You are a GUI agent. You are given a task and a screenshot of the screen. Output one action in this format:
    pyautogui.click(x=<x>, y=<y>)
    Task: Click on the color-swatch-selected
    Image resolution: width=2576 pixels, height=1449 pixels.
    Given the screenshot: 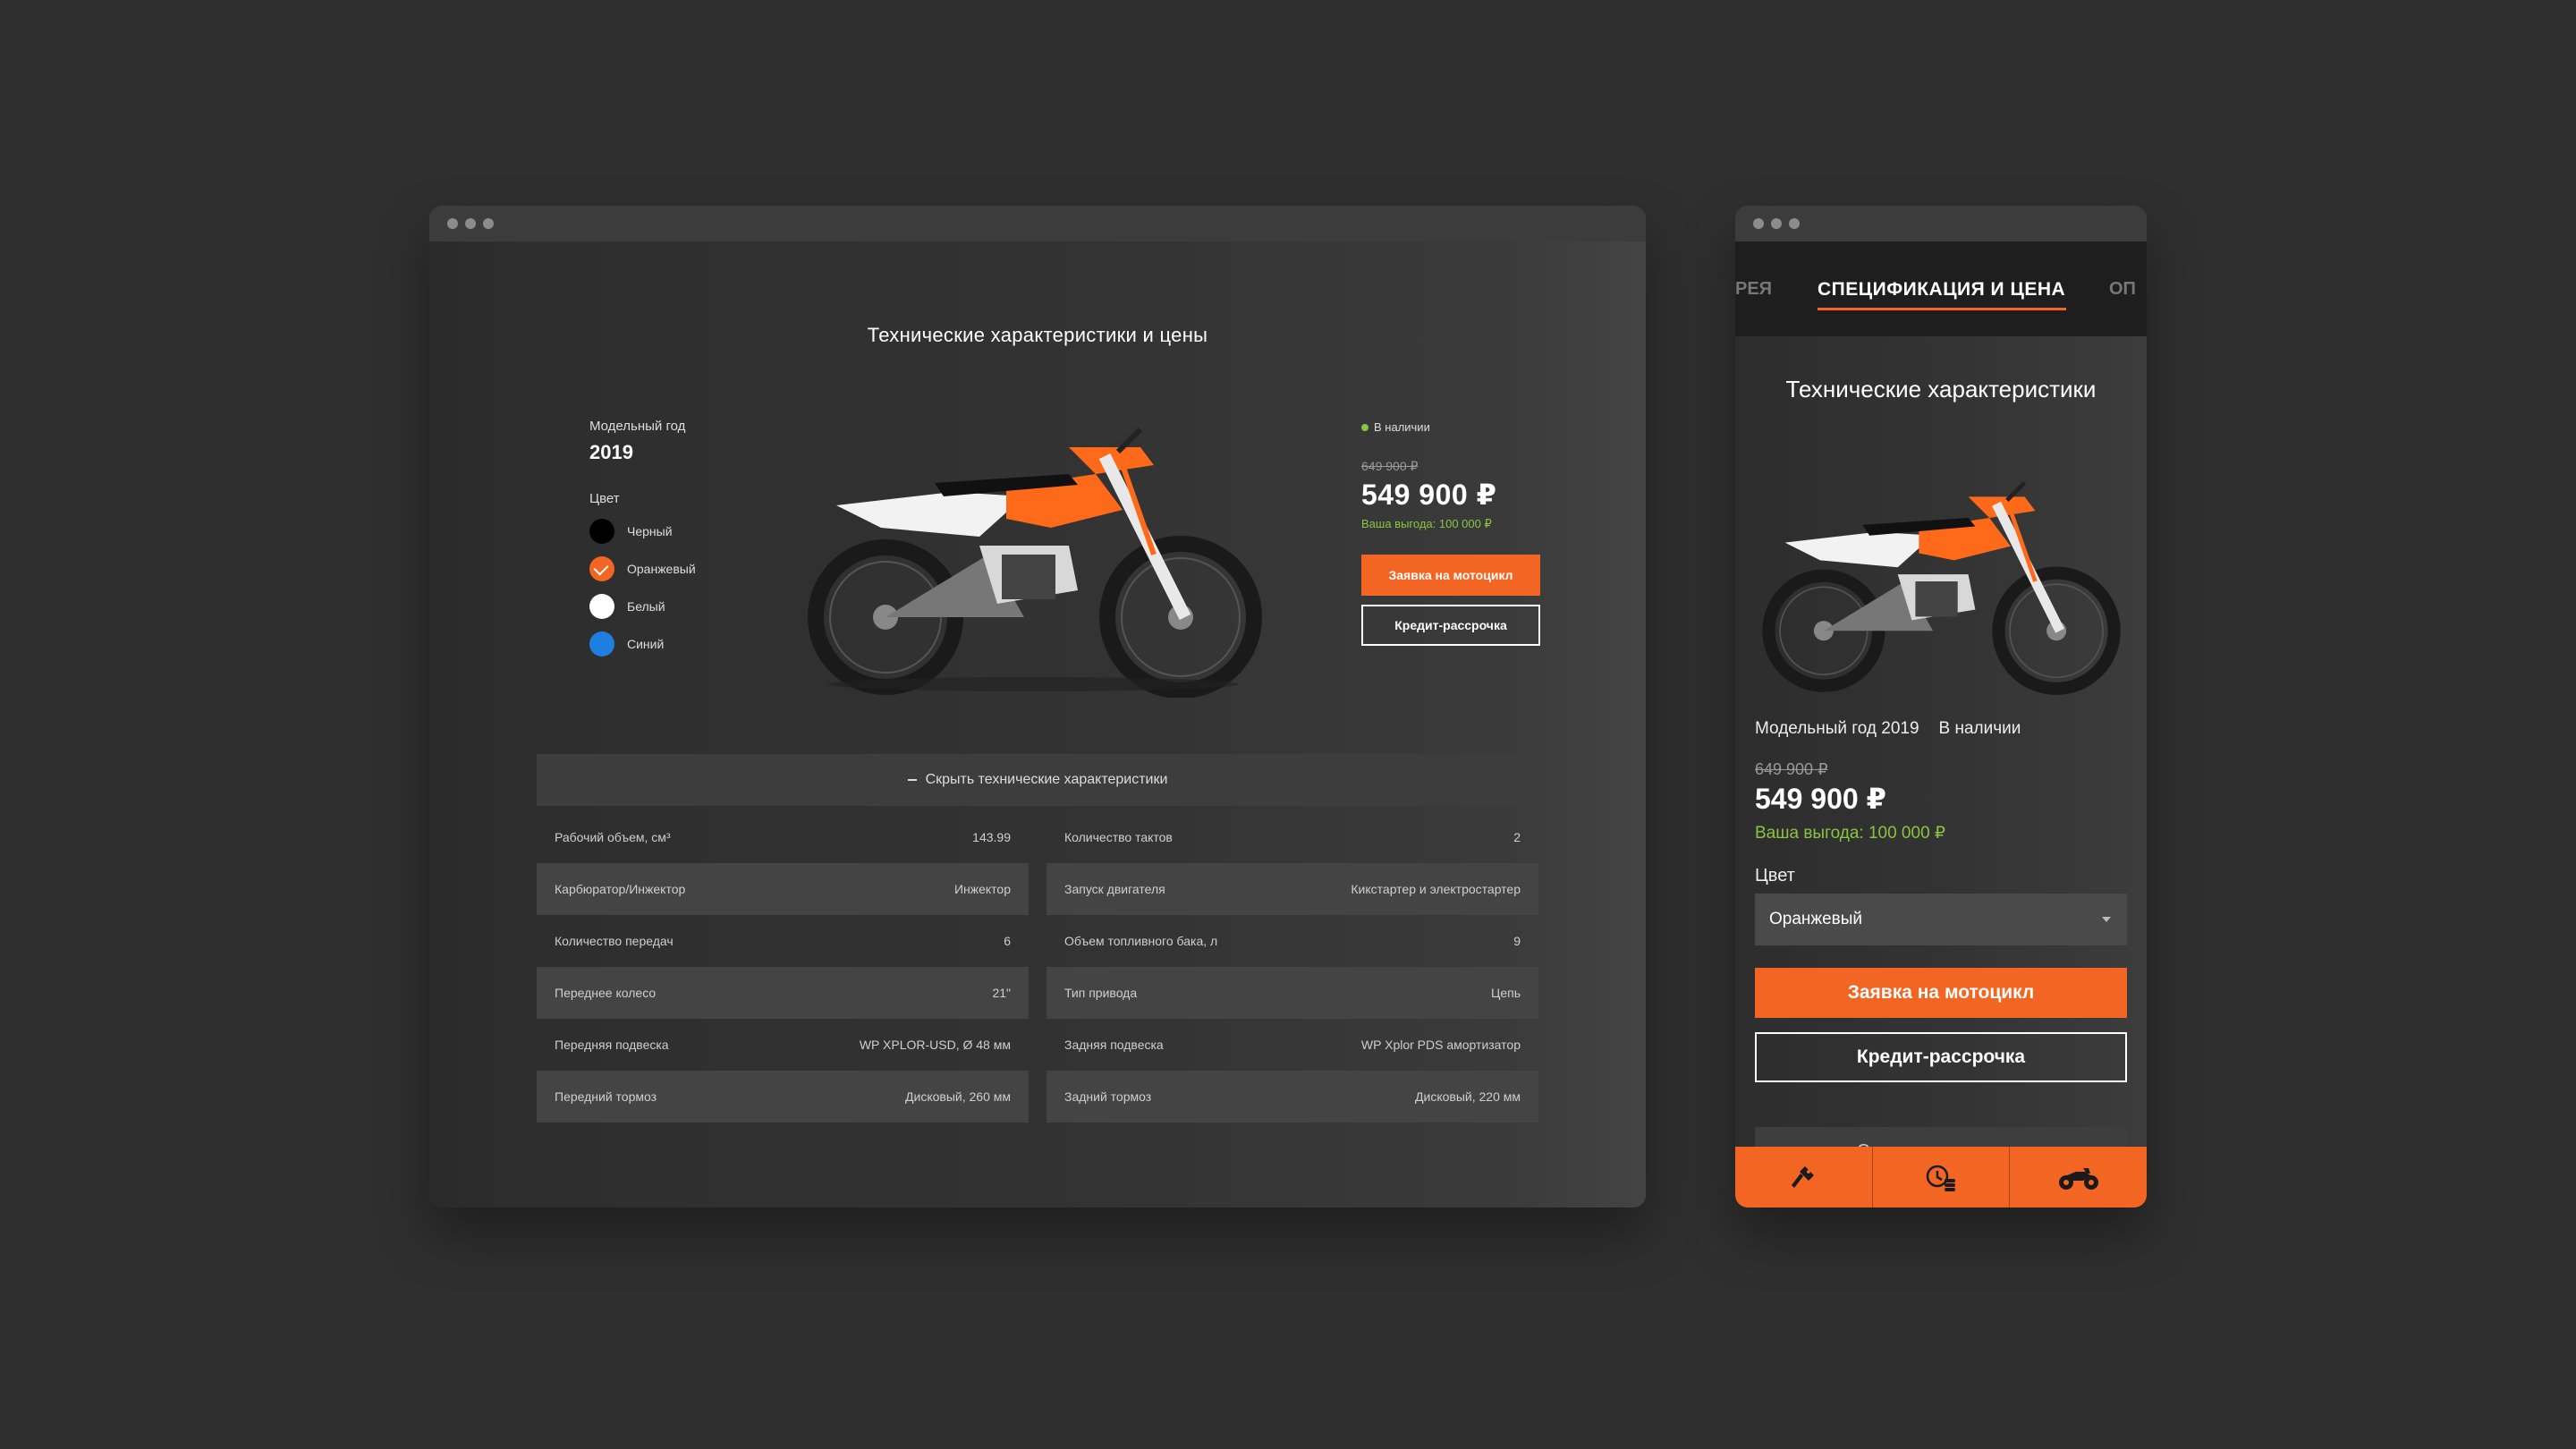 What is the action you would take?
    pyautogui.click(x=601, y=568)
    